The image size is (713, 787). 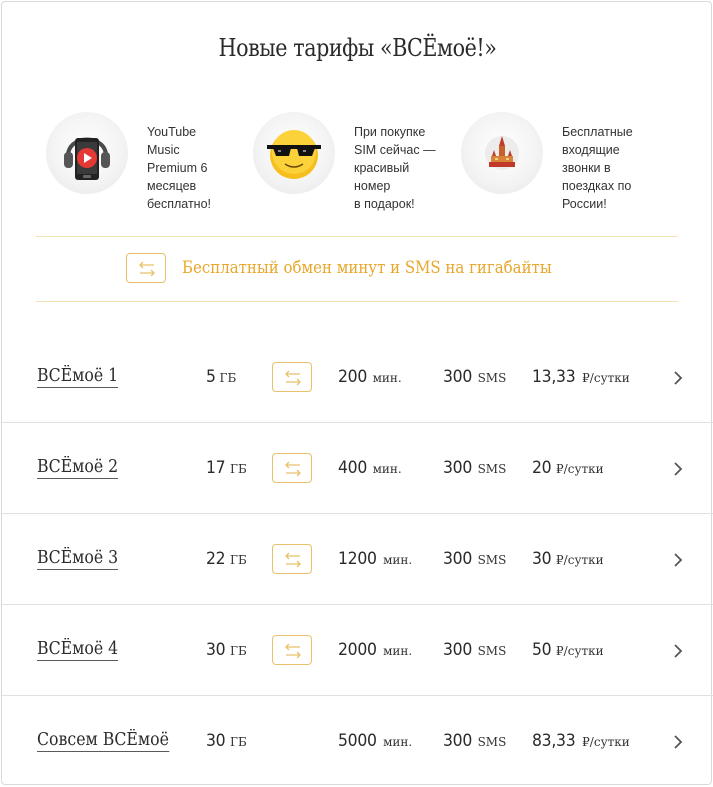 I want to click on data-value: 22, so click(x=216, y=559).